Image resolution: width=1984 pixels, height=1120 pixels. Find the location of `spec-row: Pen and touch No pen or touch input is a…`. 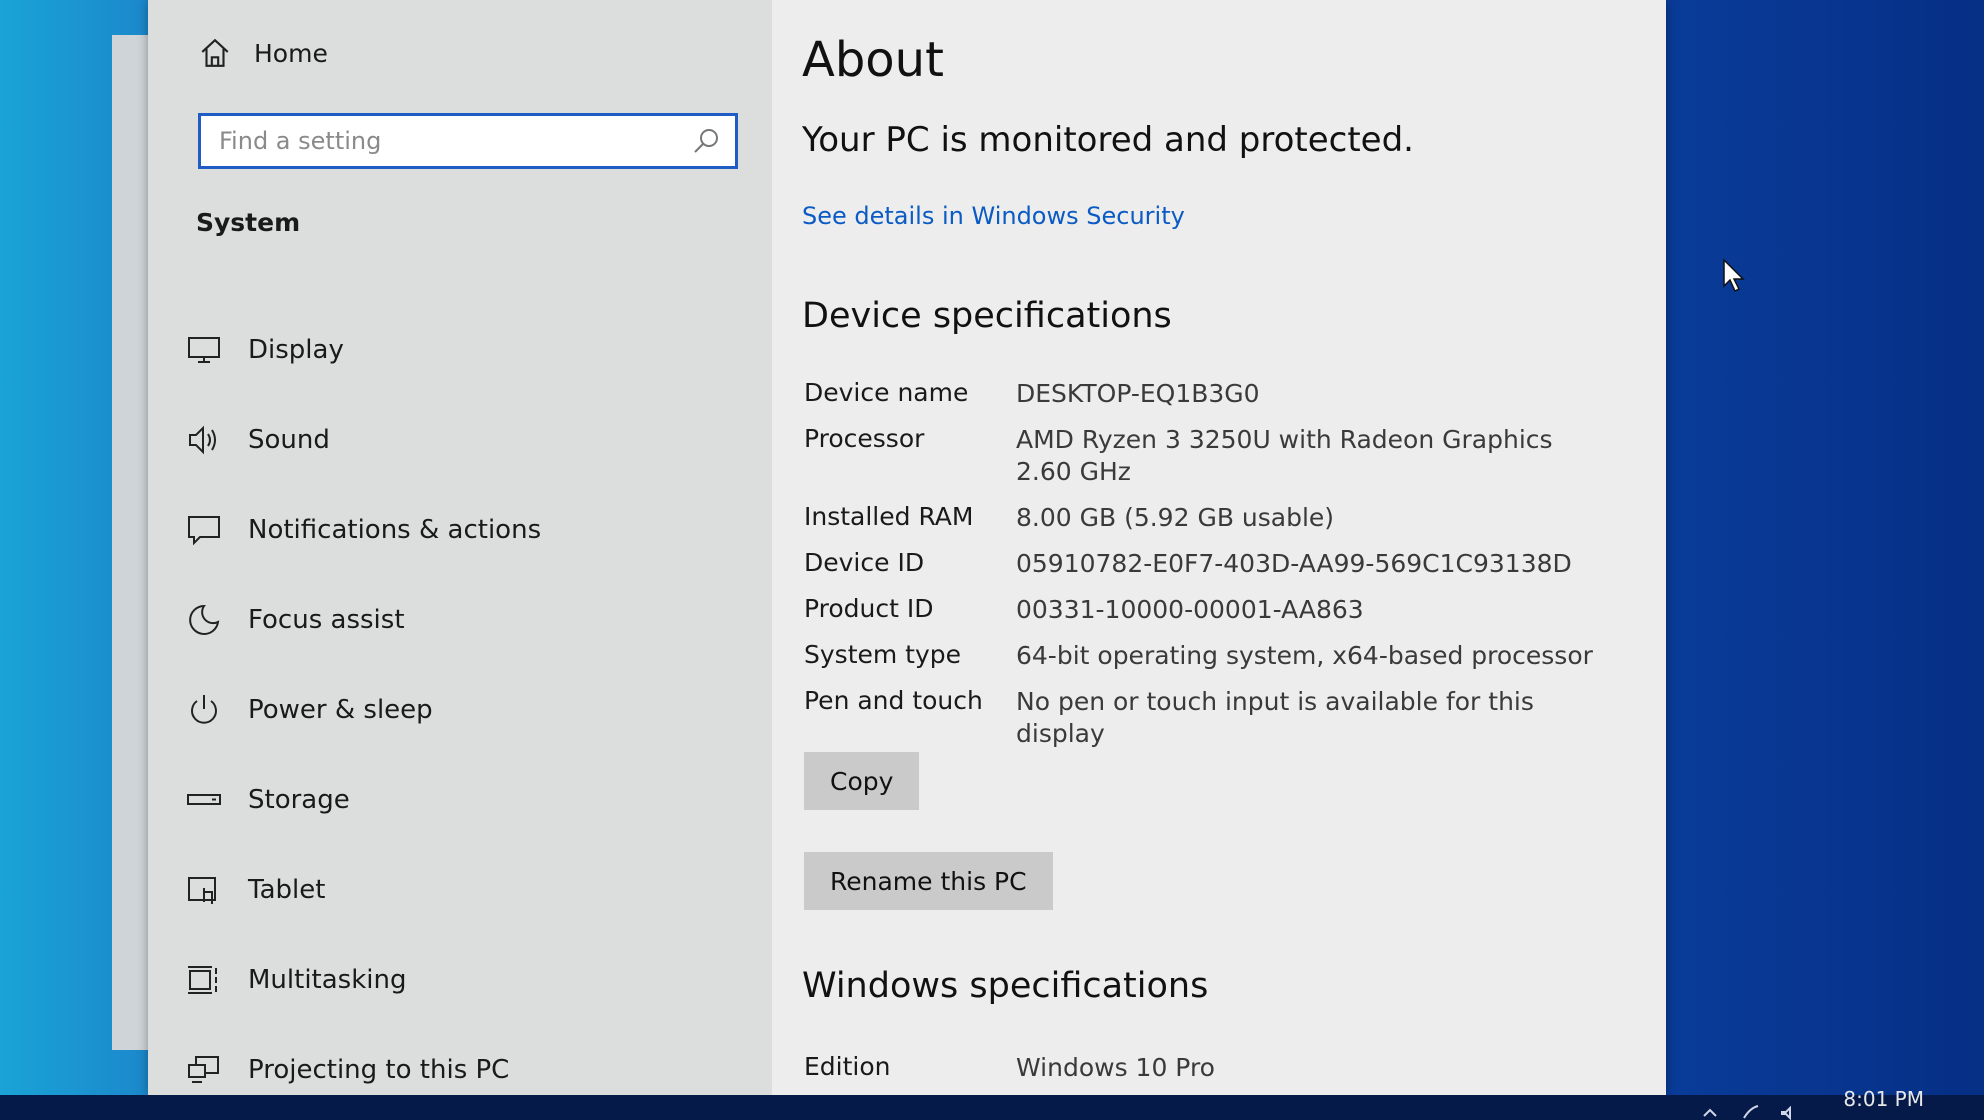

spec-row: Pen and touch No pen or touch input is a… is located at coordinates (1214, 718).